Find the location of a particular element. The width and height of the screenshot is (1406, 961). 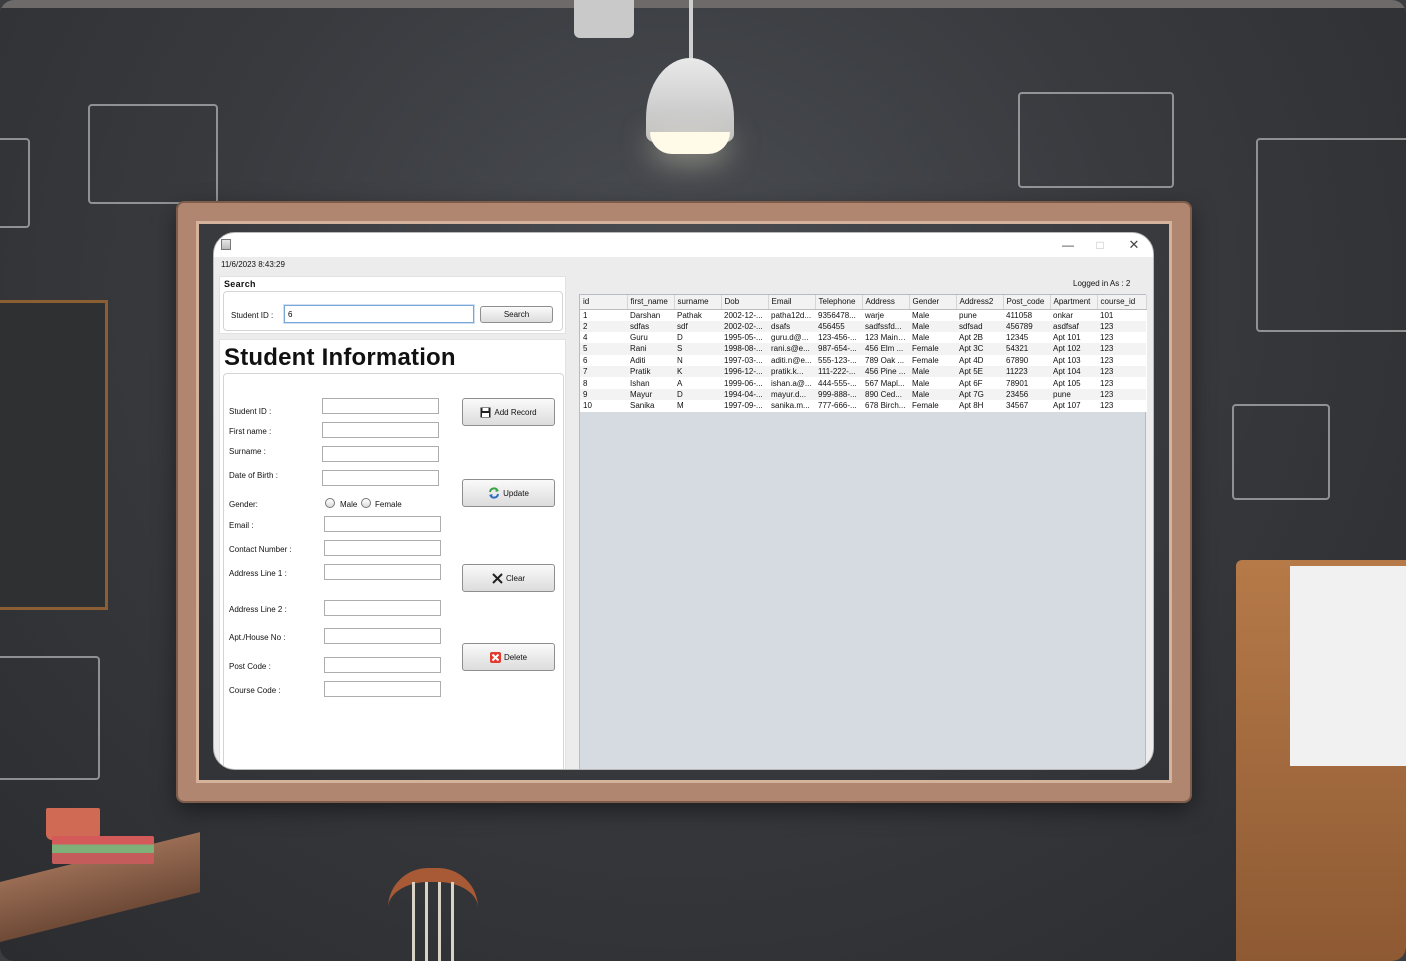

column-header-apartment: Apartment is located at coordinates (1074, 302).